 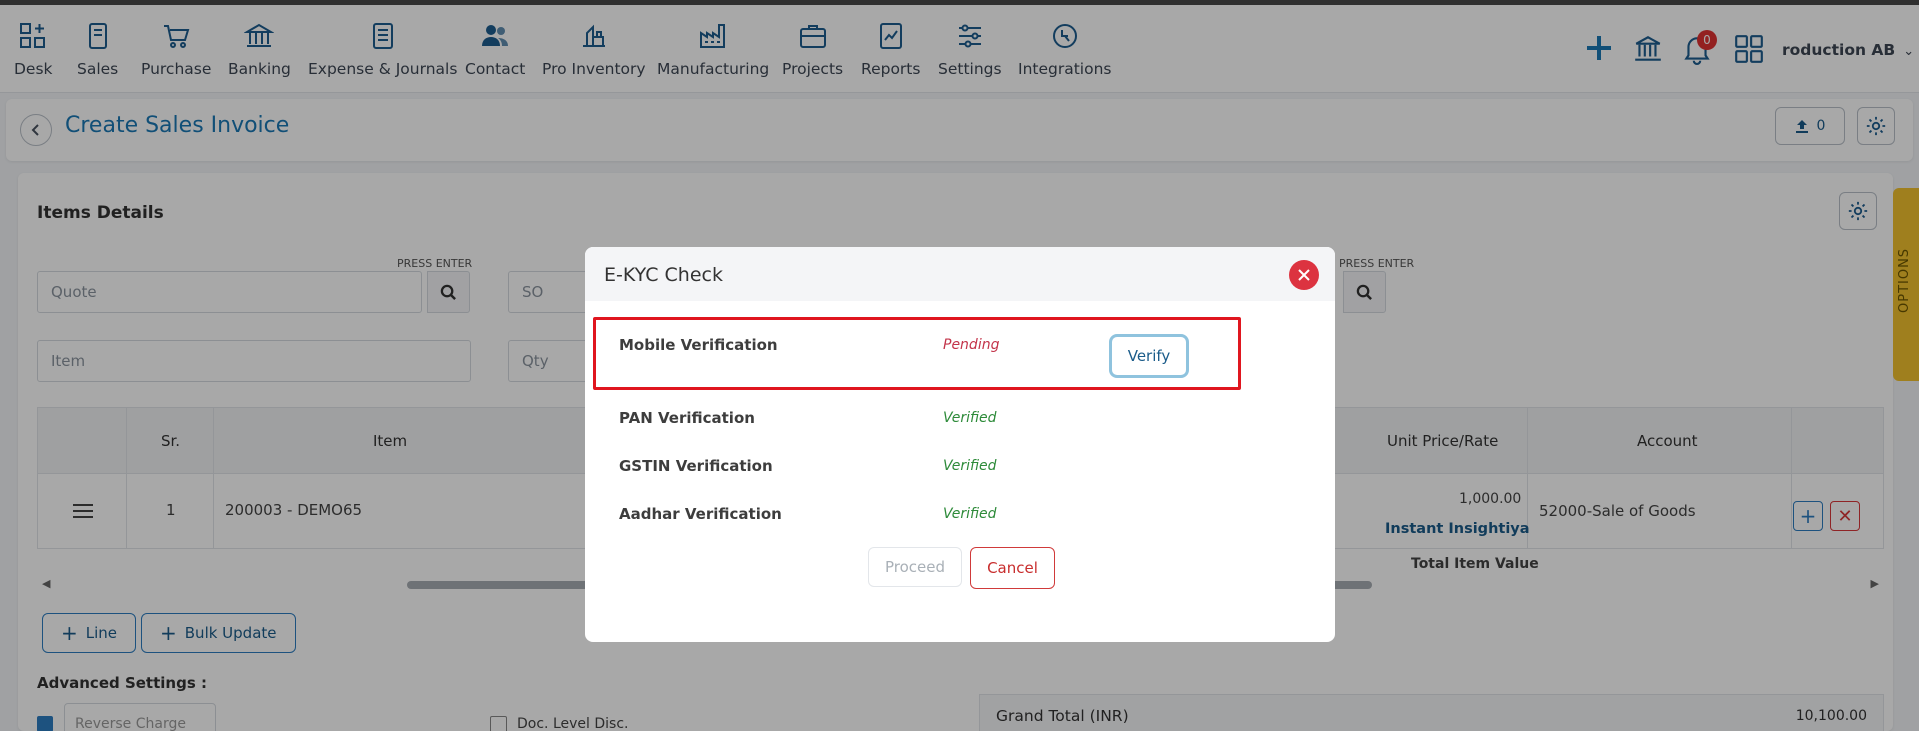 I want to click on modal-close-button, so click(x=1304, y=275).